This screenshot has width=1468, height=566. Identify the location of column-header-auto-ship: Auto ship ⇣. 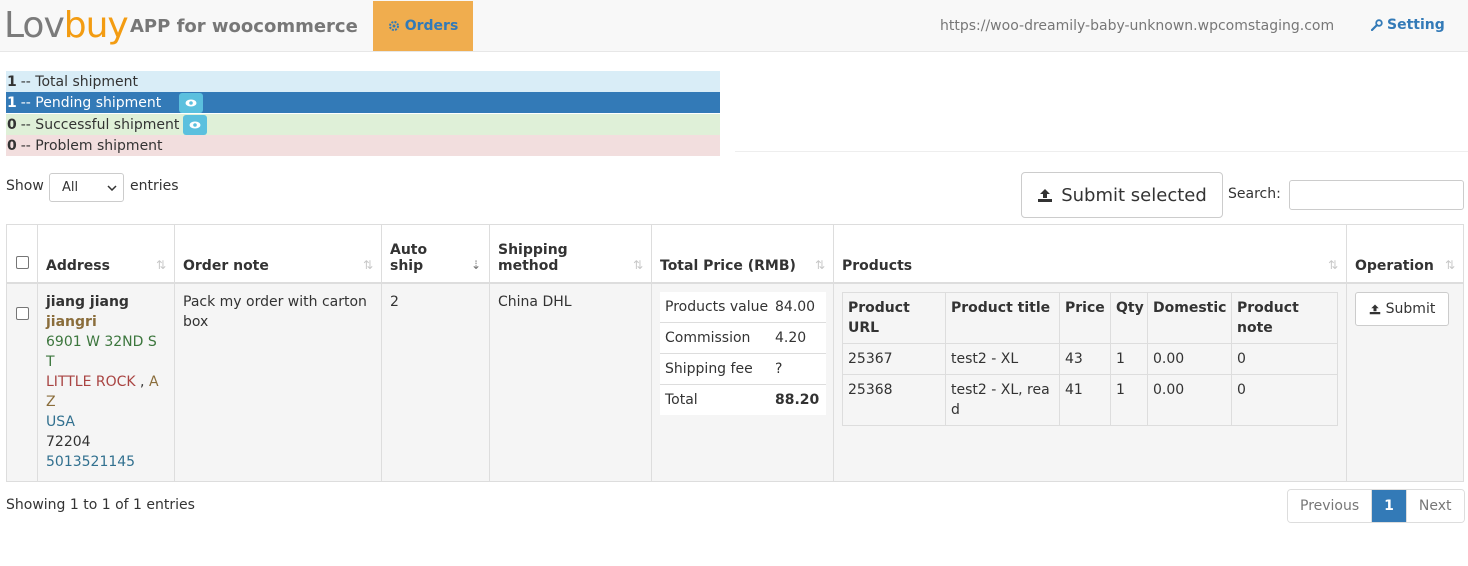
(436, 253).